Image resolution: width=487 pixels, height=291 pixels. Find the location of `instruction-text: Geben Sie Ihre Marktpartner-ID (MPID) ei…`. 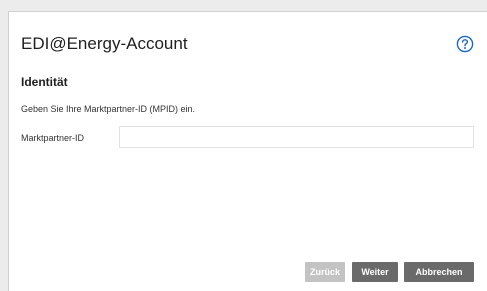

instruction-text: Geben Sie Ihre Marktpartner-ID (MPID) ei… is located at coordinates (108, 109).